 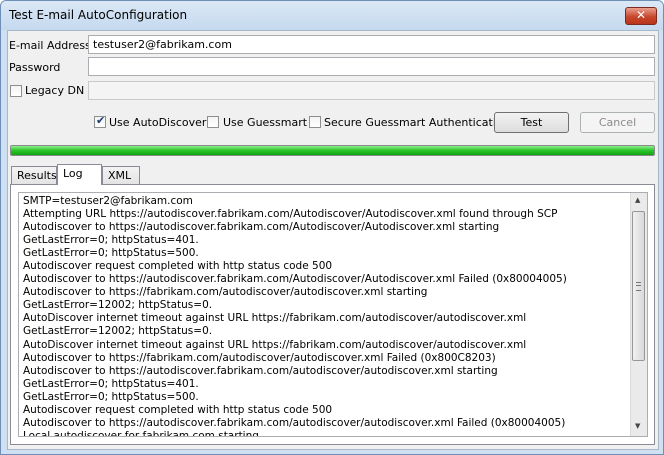 What do you see at coordinates (617, 122) in the screenshot?
I see `cancel-button: Cancel` at bounding box center [617, 122].